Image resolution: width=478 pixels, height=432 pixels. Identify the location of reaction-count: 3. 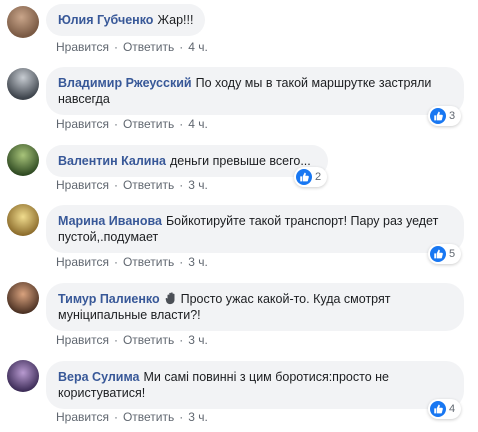
(452, 116).